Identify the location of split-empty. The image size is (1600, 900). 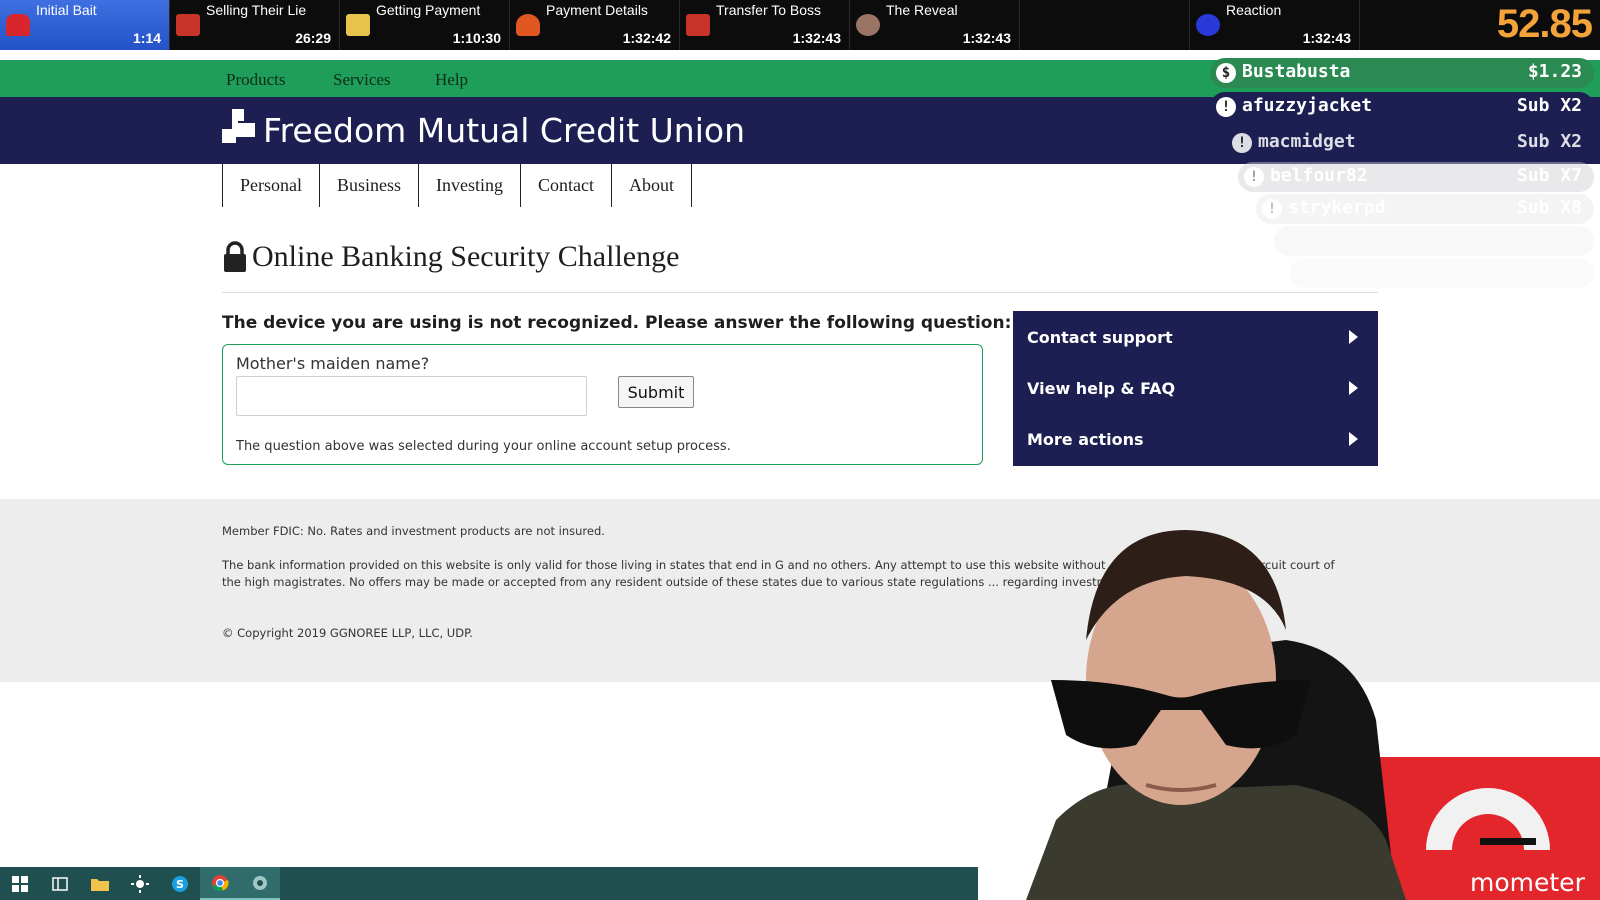
(1105, 25).